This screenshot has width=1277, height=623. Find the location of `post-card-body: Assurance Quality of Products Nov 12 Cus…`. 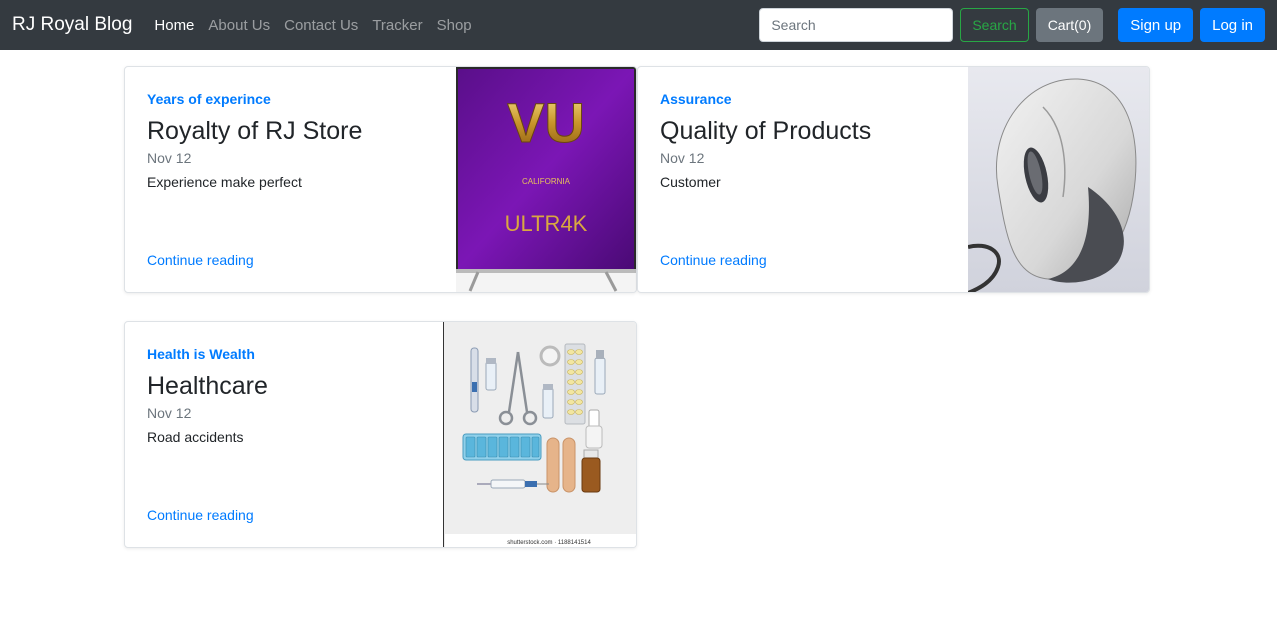

post-card-body: Assurance Quality of Products Nov 12 Cus… is located at coordinates (805, 179).